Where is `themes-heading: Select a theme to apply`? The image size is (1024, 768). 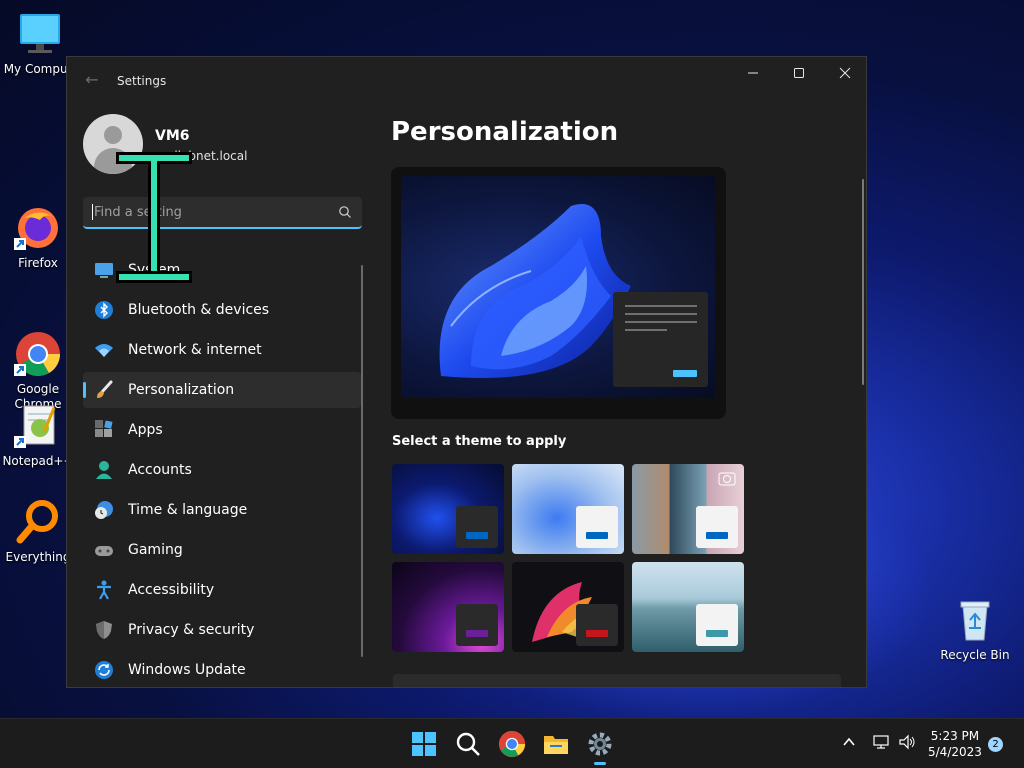
themes-heading: Select a theme to apply is located at coordinates (479, 441).